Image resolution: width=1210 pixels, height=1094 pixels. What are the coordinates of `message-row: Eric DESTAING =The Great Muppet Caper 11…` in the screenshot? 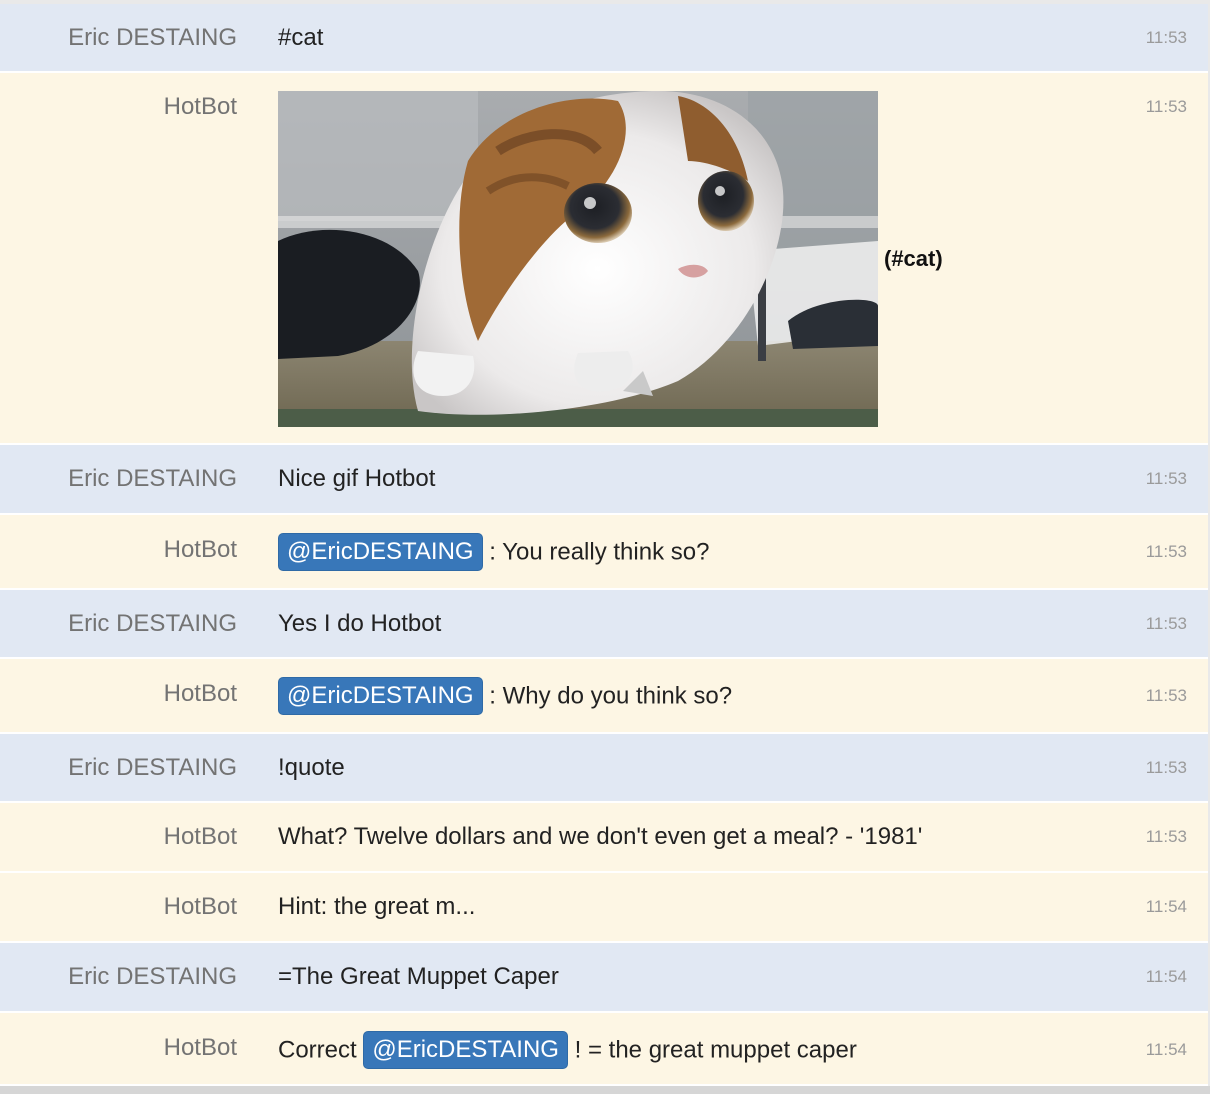 It's located at (604, 978).